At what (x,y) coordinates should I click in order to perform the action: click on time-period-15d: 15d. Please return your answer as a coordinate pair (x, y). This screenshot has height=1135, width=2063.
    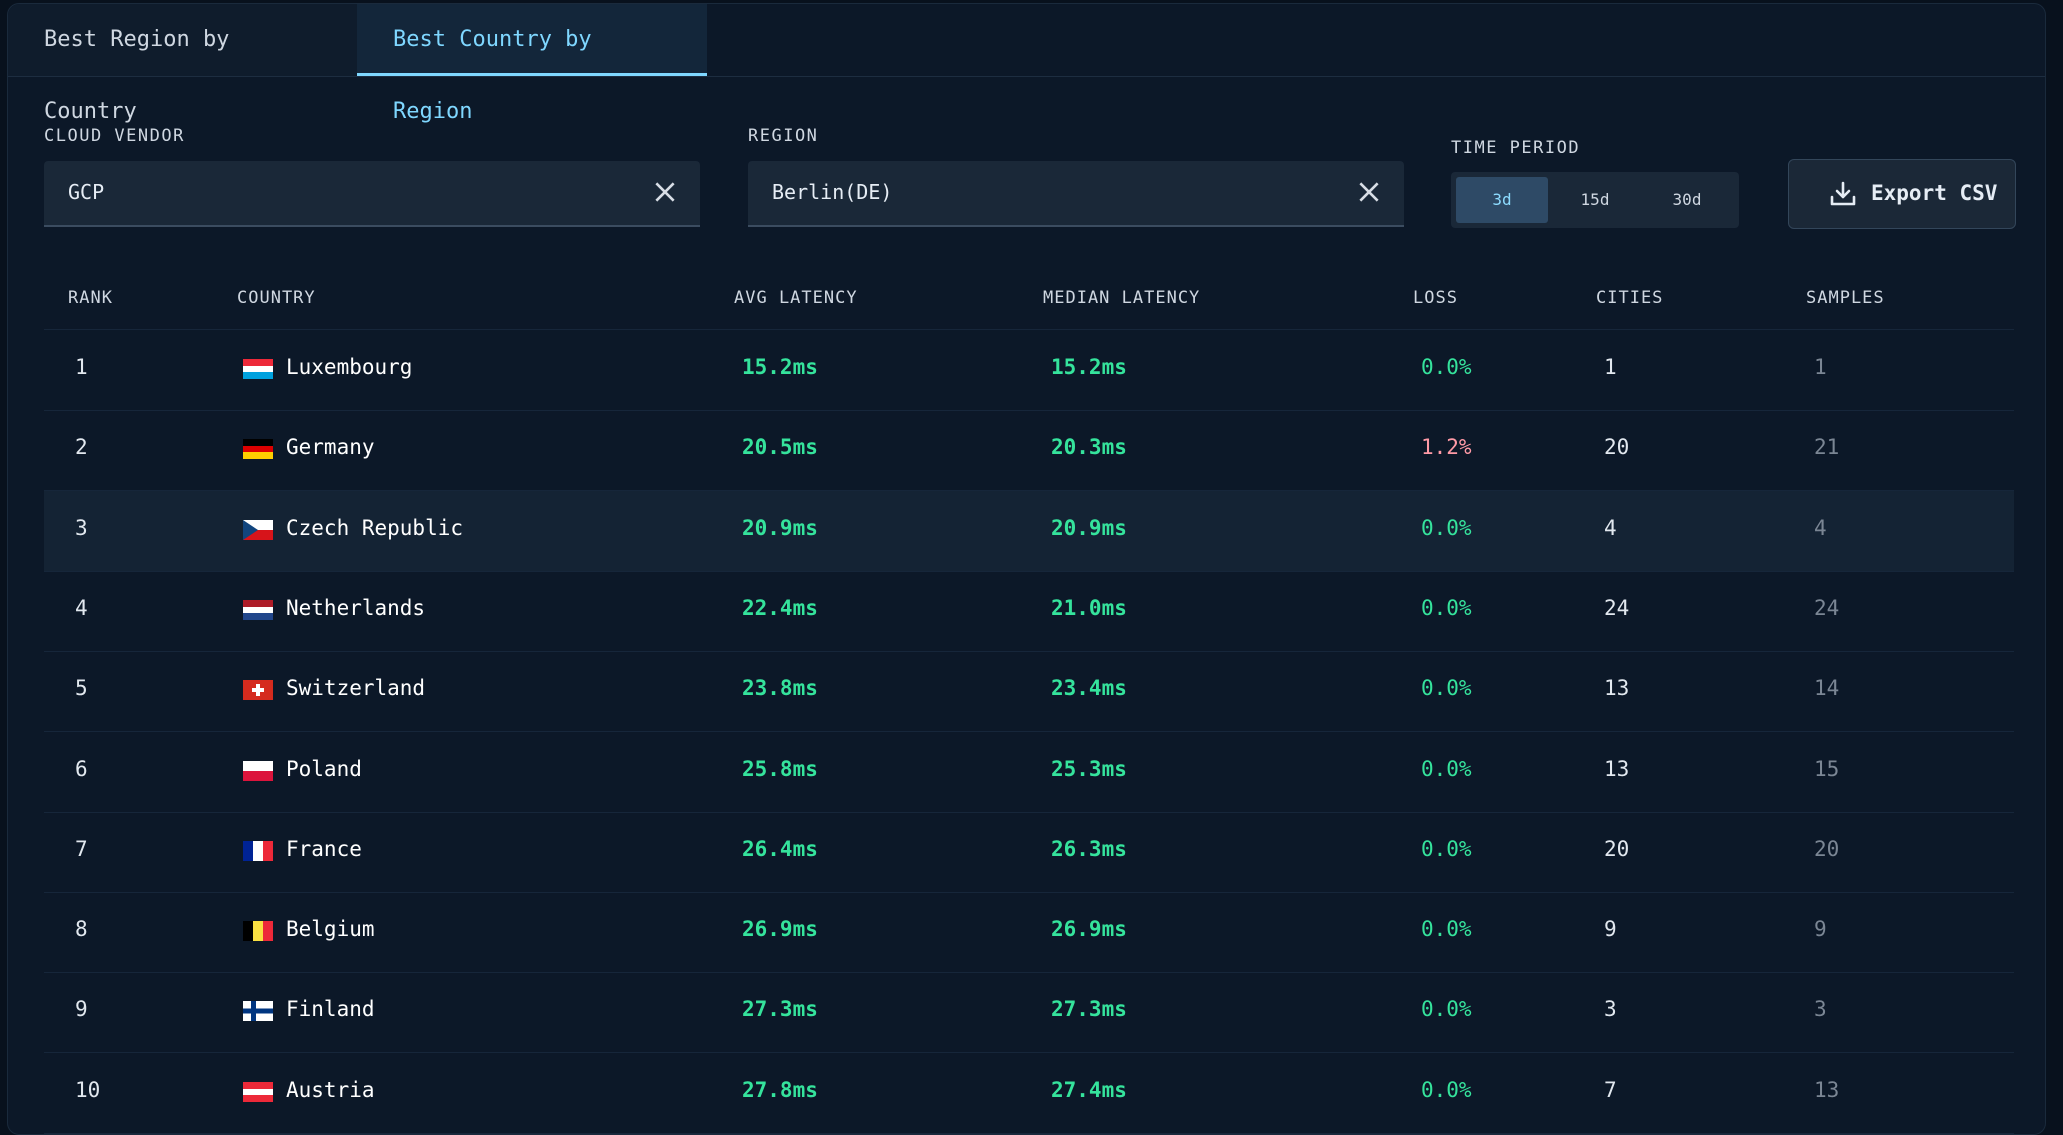
    Looking at the image, I should click on (1595, 200).